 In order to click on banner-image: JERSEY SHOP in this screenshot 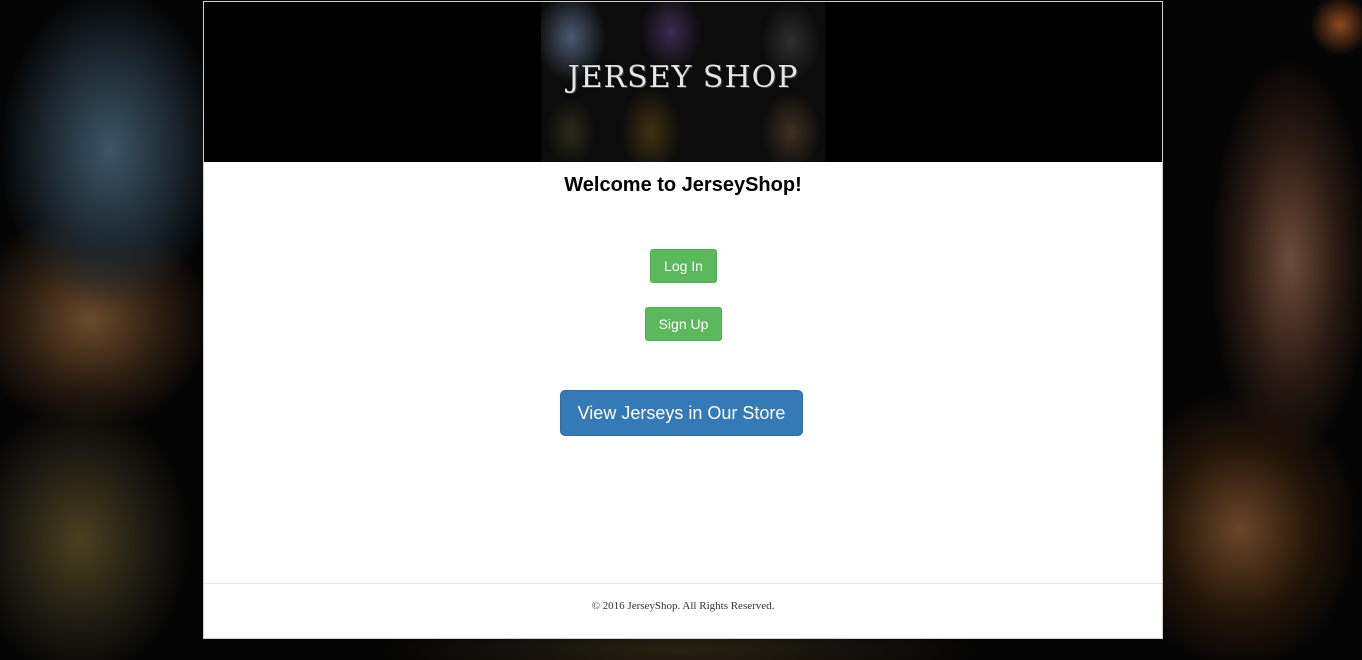, I will do `click(683, 82)`.